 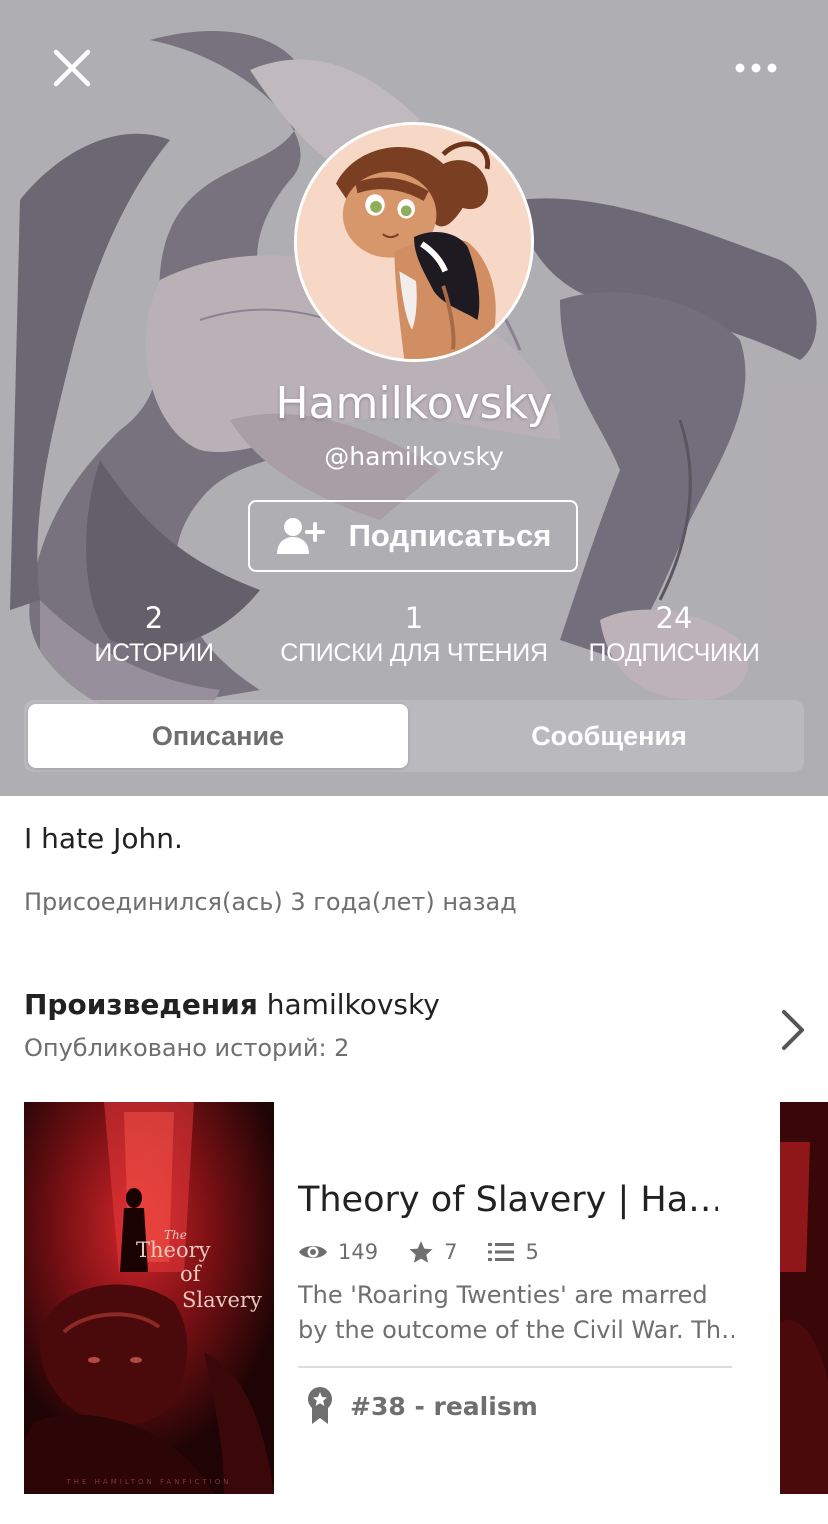 What do you see at coordinates (218, 736) in the screenshot?
I see `tab-about: Описание` at bounding box center [218, 736].